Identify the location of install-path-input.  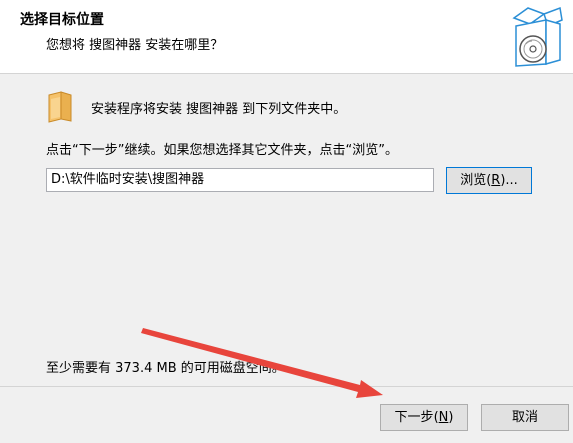
(240, 180).